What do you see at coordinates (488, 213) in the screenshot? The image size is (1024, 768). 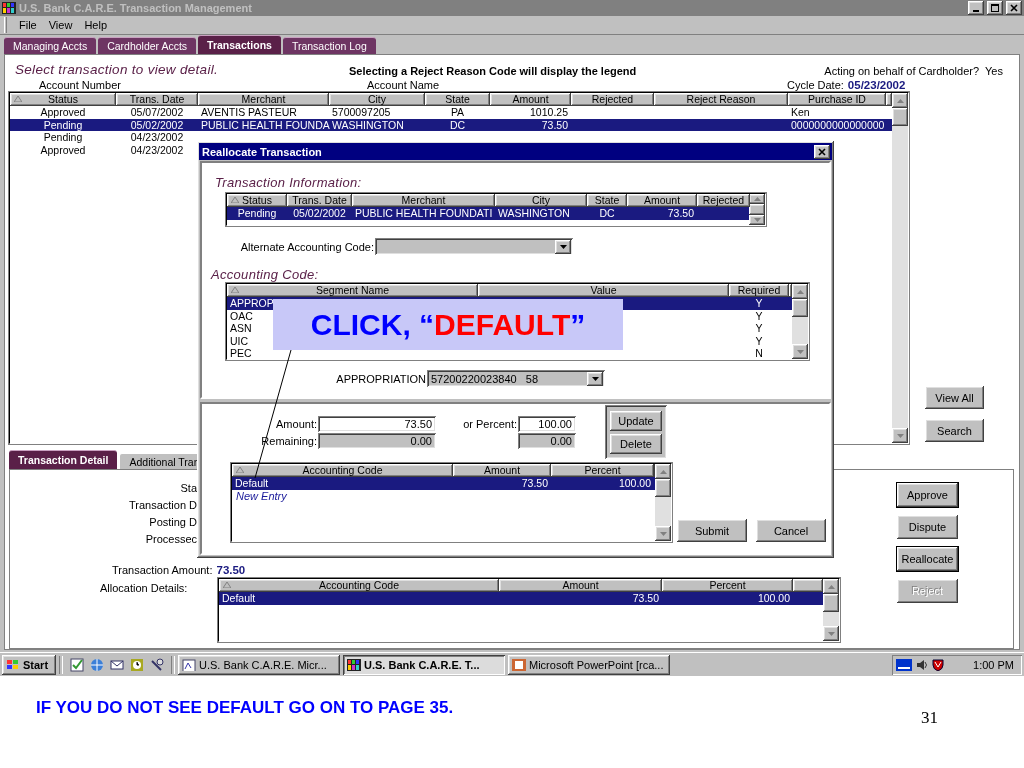 I see `table-row: Pending 05/02/2002 PUBLIC HEALTH FOUNDATI WASHINGTON DC 73.50` at bounding box center [488, 213].